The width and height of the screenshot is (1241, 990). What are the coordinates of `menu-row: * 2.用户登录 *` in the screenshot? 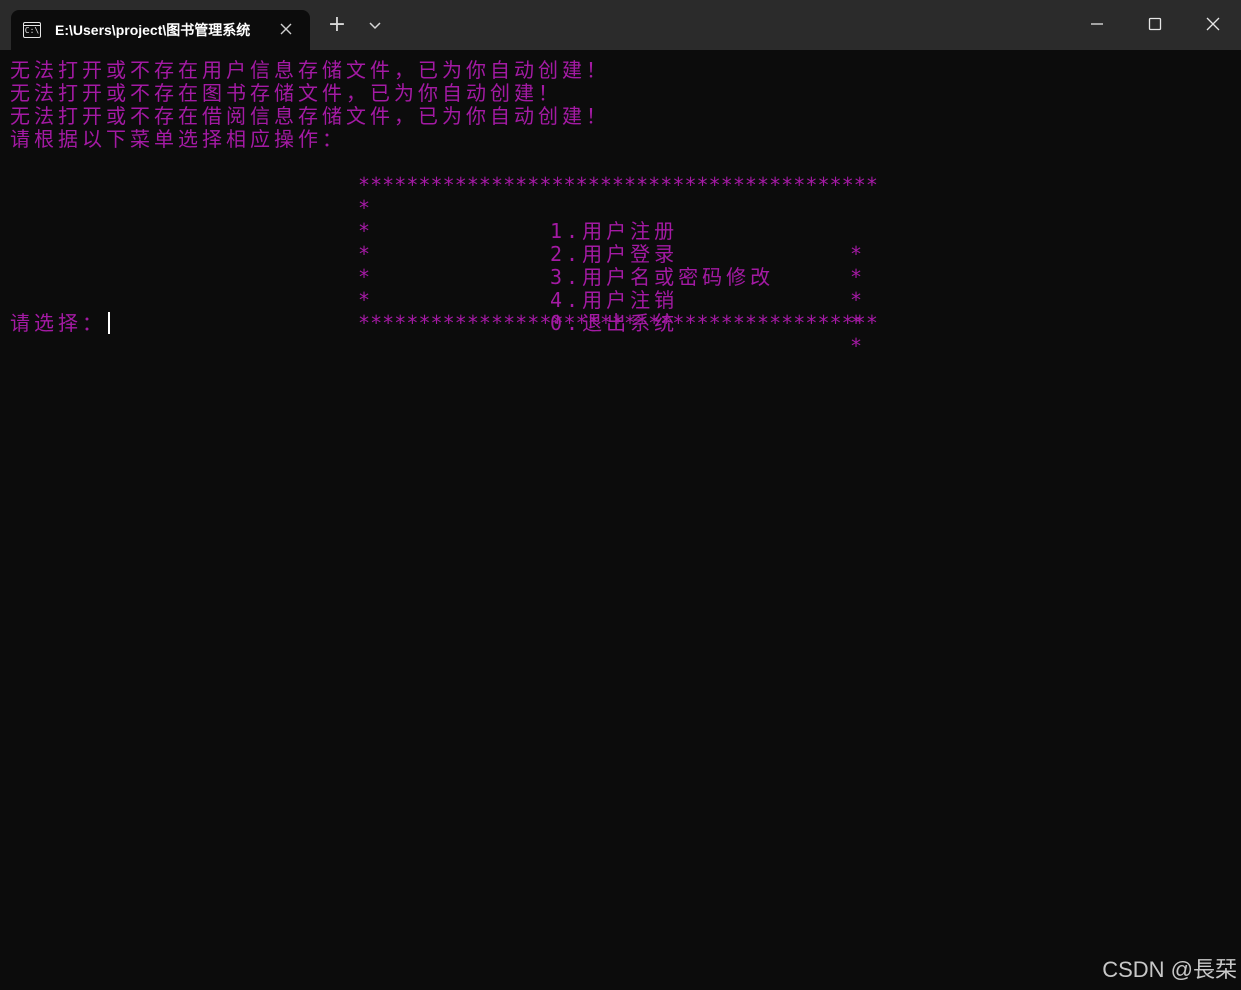 It's located at (612, 254).